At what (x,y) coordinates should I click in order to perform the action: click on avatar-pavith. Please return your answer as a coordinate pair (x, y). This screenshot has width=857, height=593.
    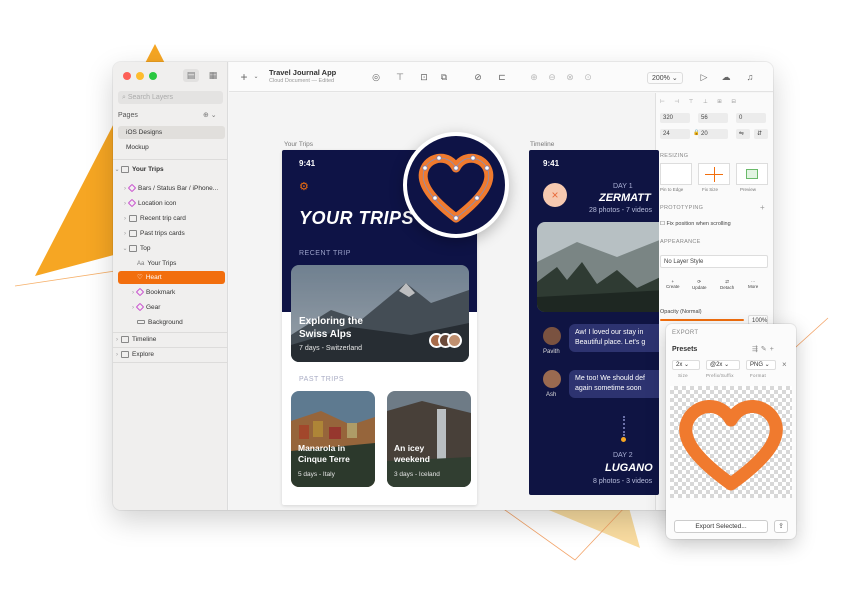
    Looking at the image, I should click on (552, 336).